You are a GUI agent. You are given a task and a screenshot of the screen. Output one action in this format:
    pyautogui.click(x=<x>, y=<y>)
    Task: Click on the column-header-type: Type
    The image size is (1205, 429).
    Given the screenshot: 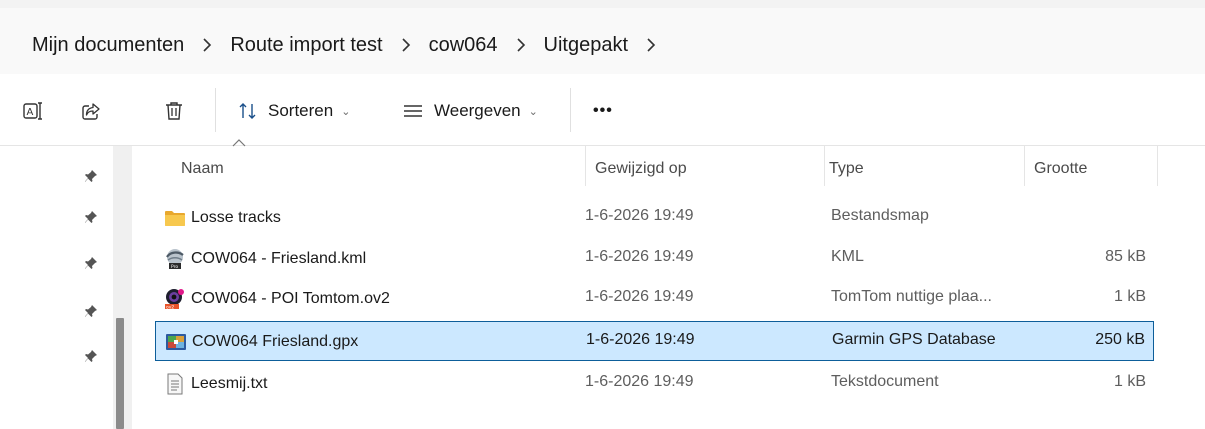 What is the action you would take?
    pyautogui.click(x=846, y=169)
    